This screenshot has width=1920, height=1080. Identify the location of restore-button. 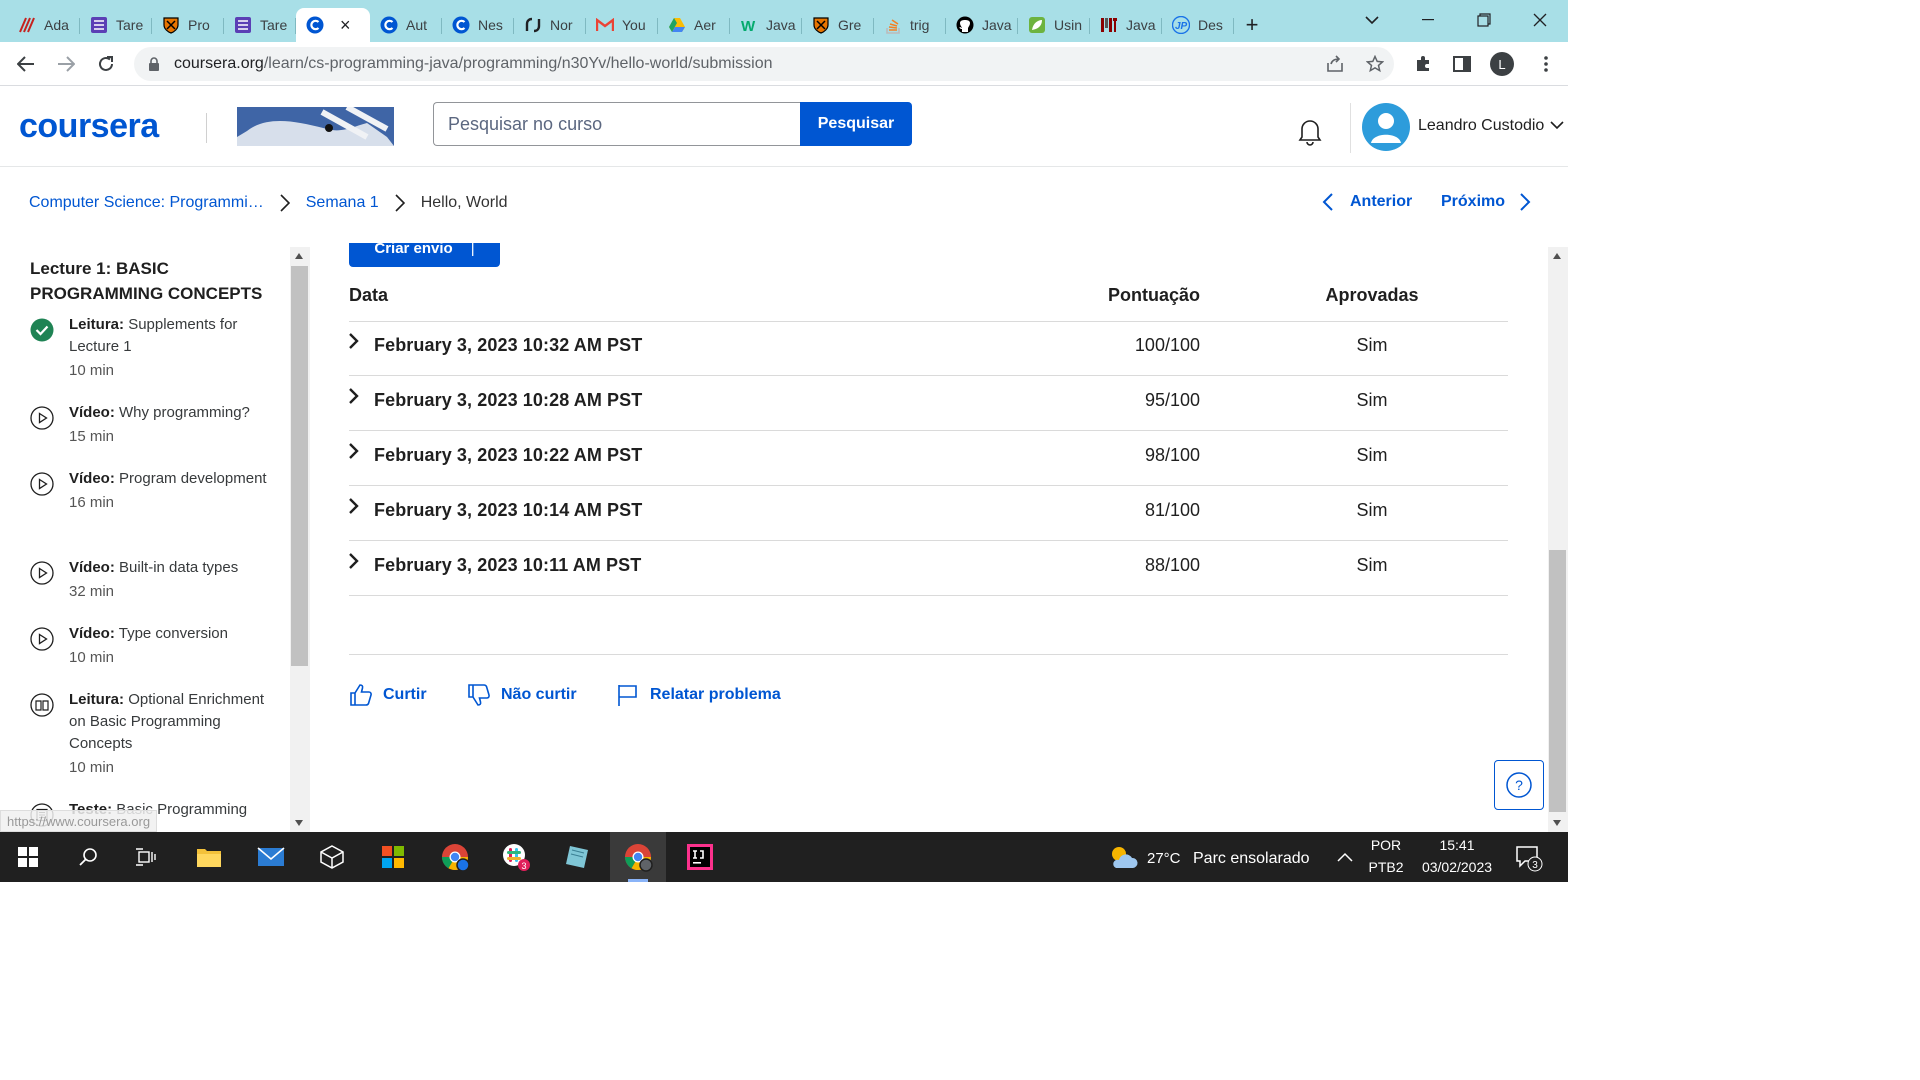
(1484, 20).